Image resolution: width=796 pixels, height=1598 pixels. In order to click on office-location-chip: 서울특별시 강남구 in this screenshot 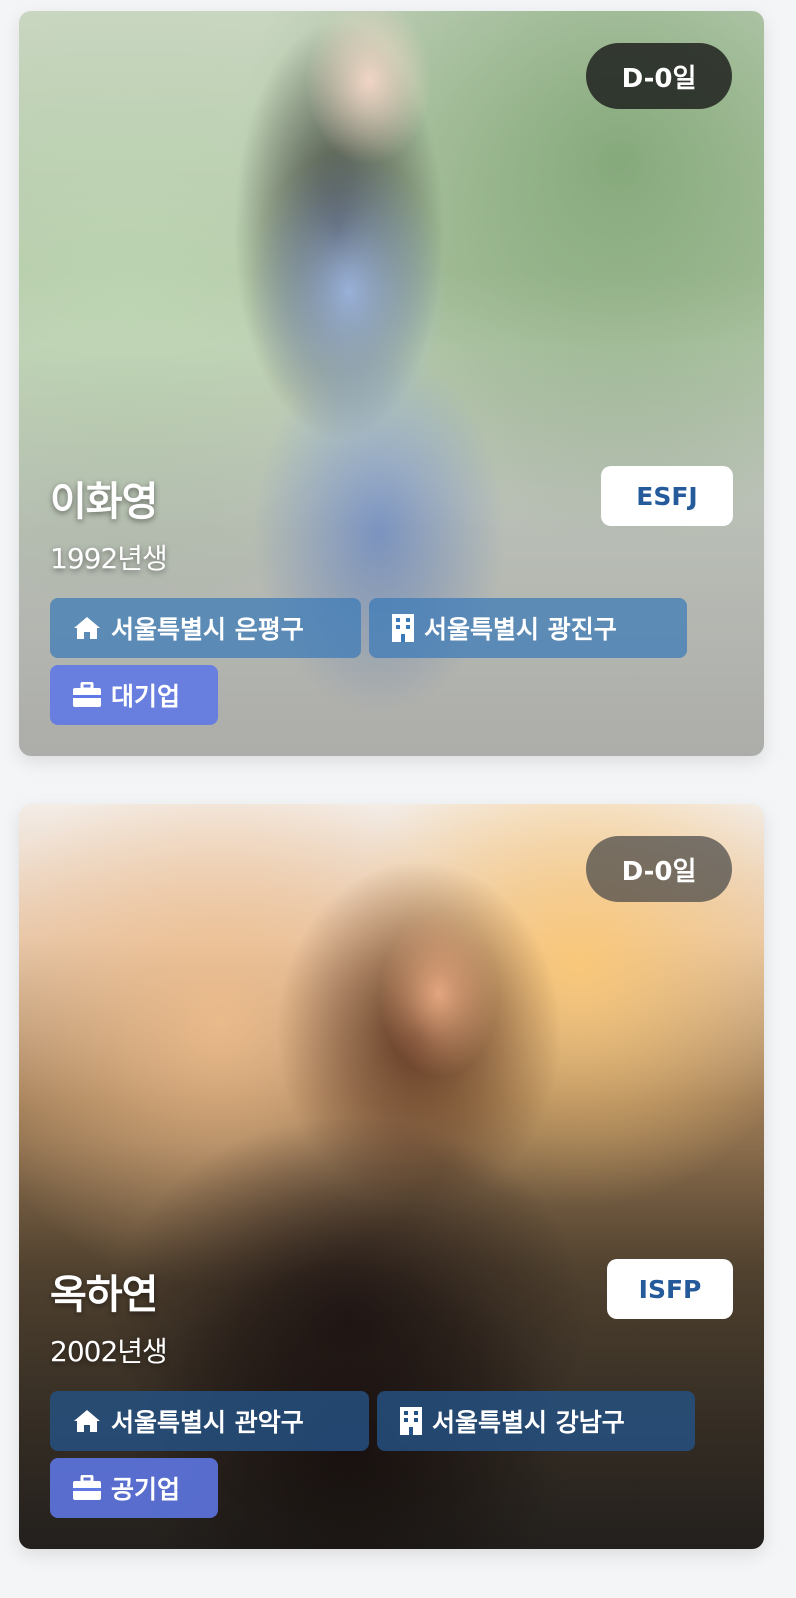, I will do `click(536, 1421)`.